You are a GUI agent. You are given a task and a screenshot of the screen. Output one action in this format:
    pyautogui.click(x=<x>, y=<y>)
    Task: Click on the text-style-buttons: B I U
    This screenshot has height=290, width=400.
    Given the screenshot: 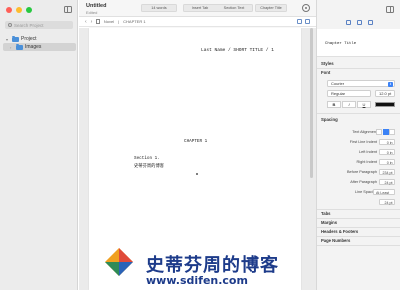 What is the action you would take?
    pyautogui.click(x=349, y=104)
    